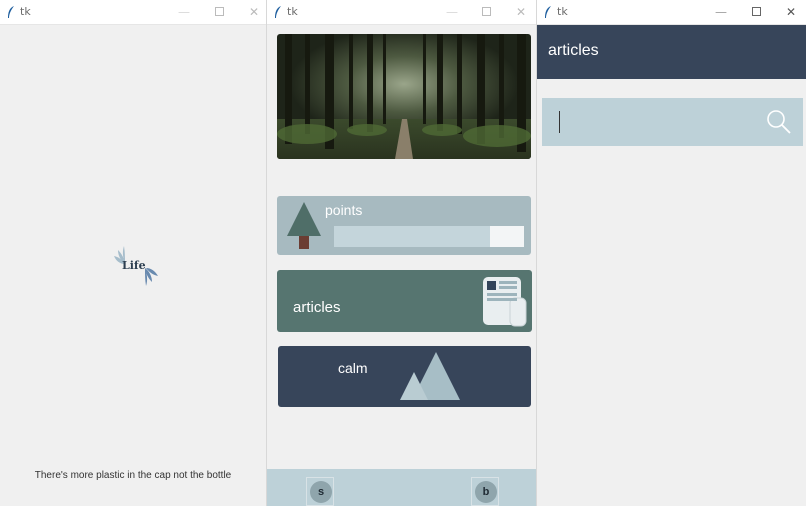  I want to click on points-card: points, so click(404, 225).